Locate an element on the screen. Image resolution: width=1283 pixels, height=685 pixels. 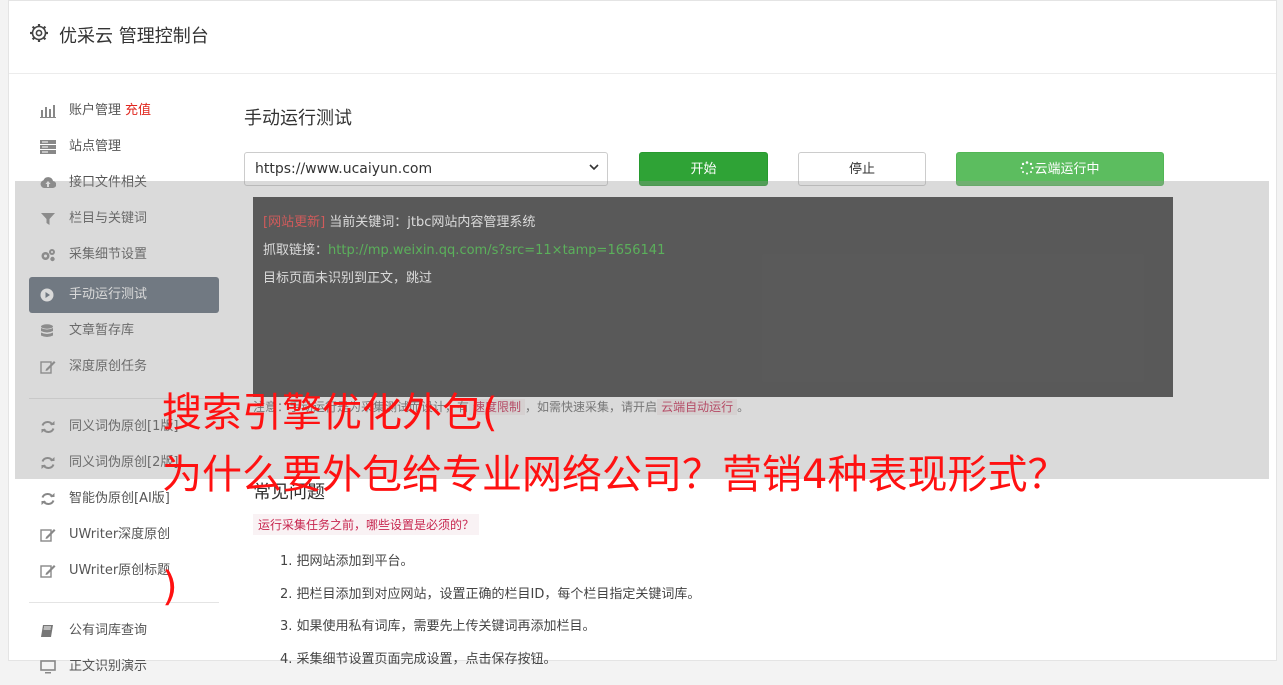
chevron-down-icon is located at coordinates (594, 167).